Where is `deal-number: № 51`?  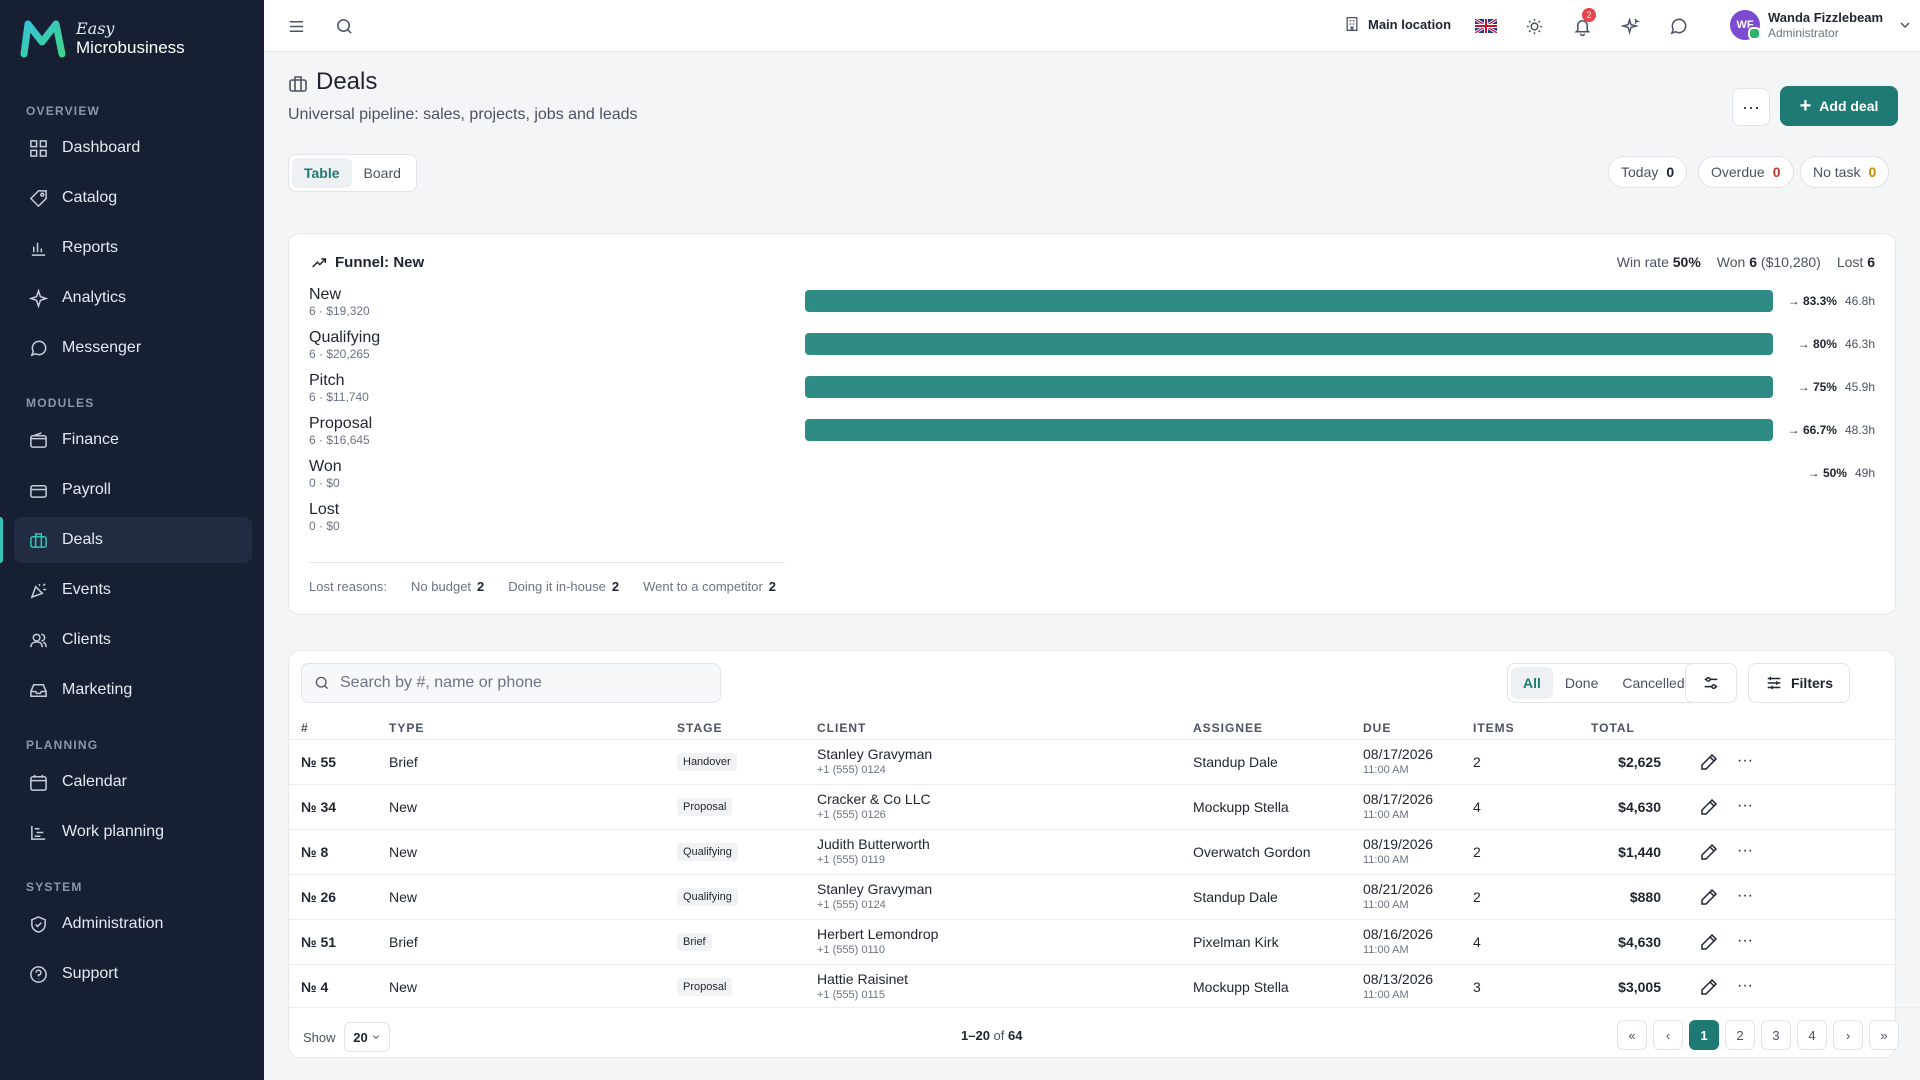
deal-number: № 51 is located at coordinates (318, 942).